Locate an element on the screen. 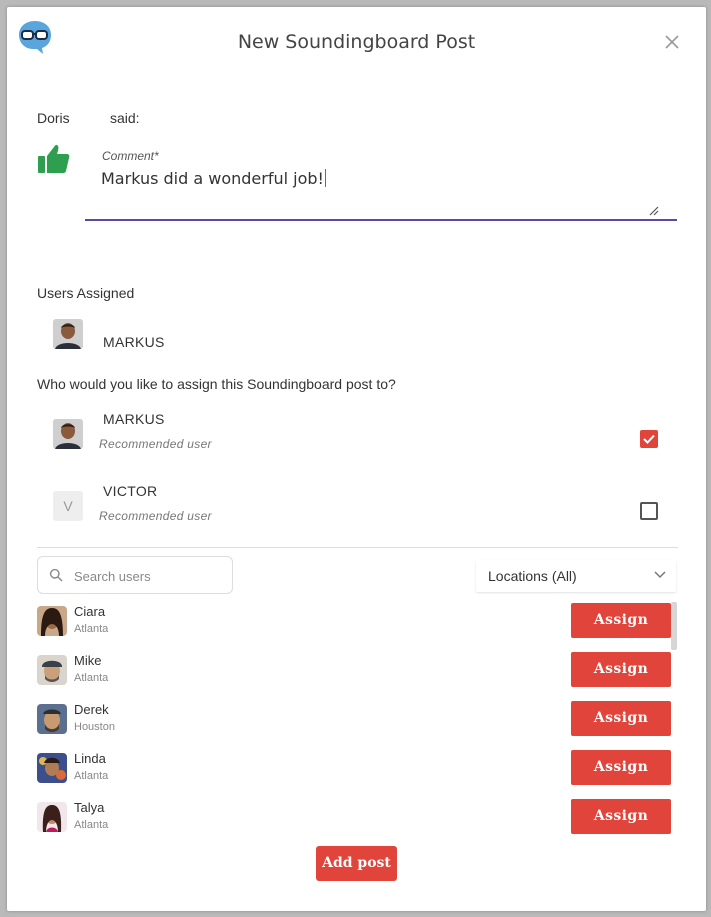 The width and height of the screenshot is (711, 917). search-box is located at coordinates (135, 575).